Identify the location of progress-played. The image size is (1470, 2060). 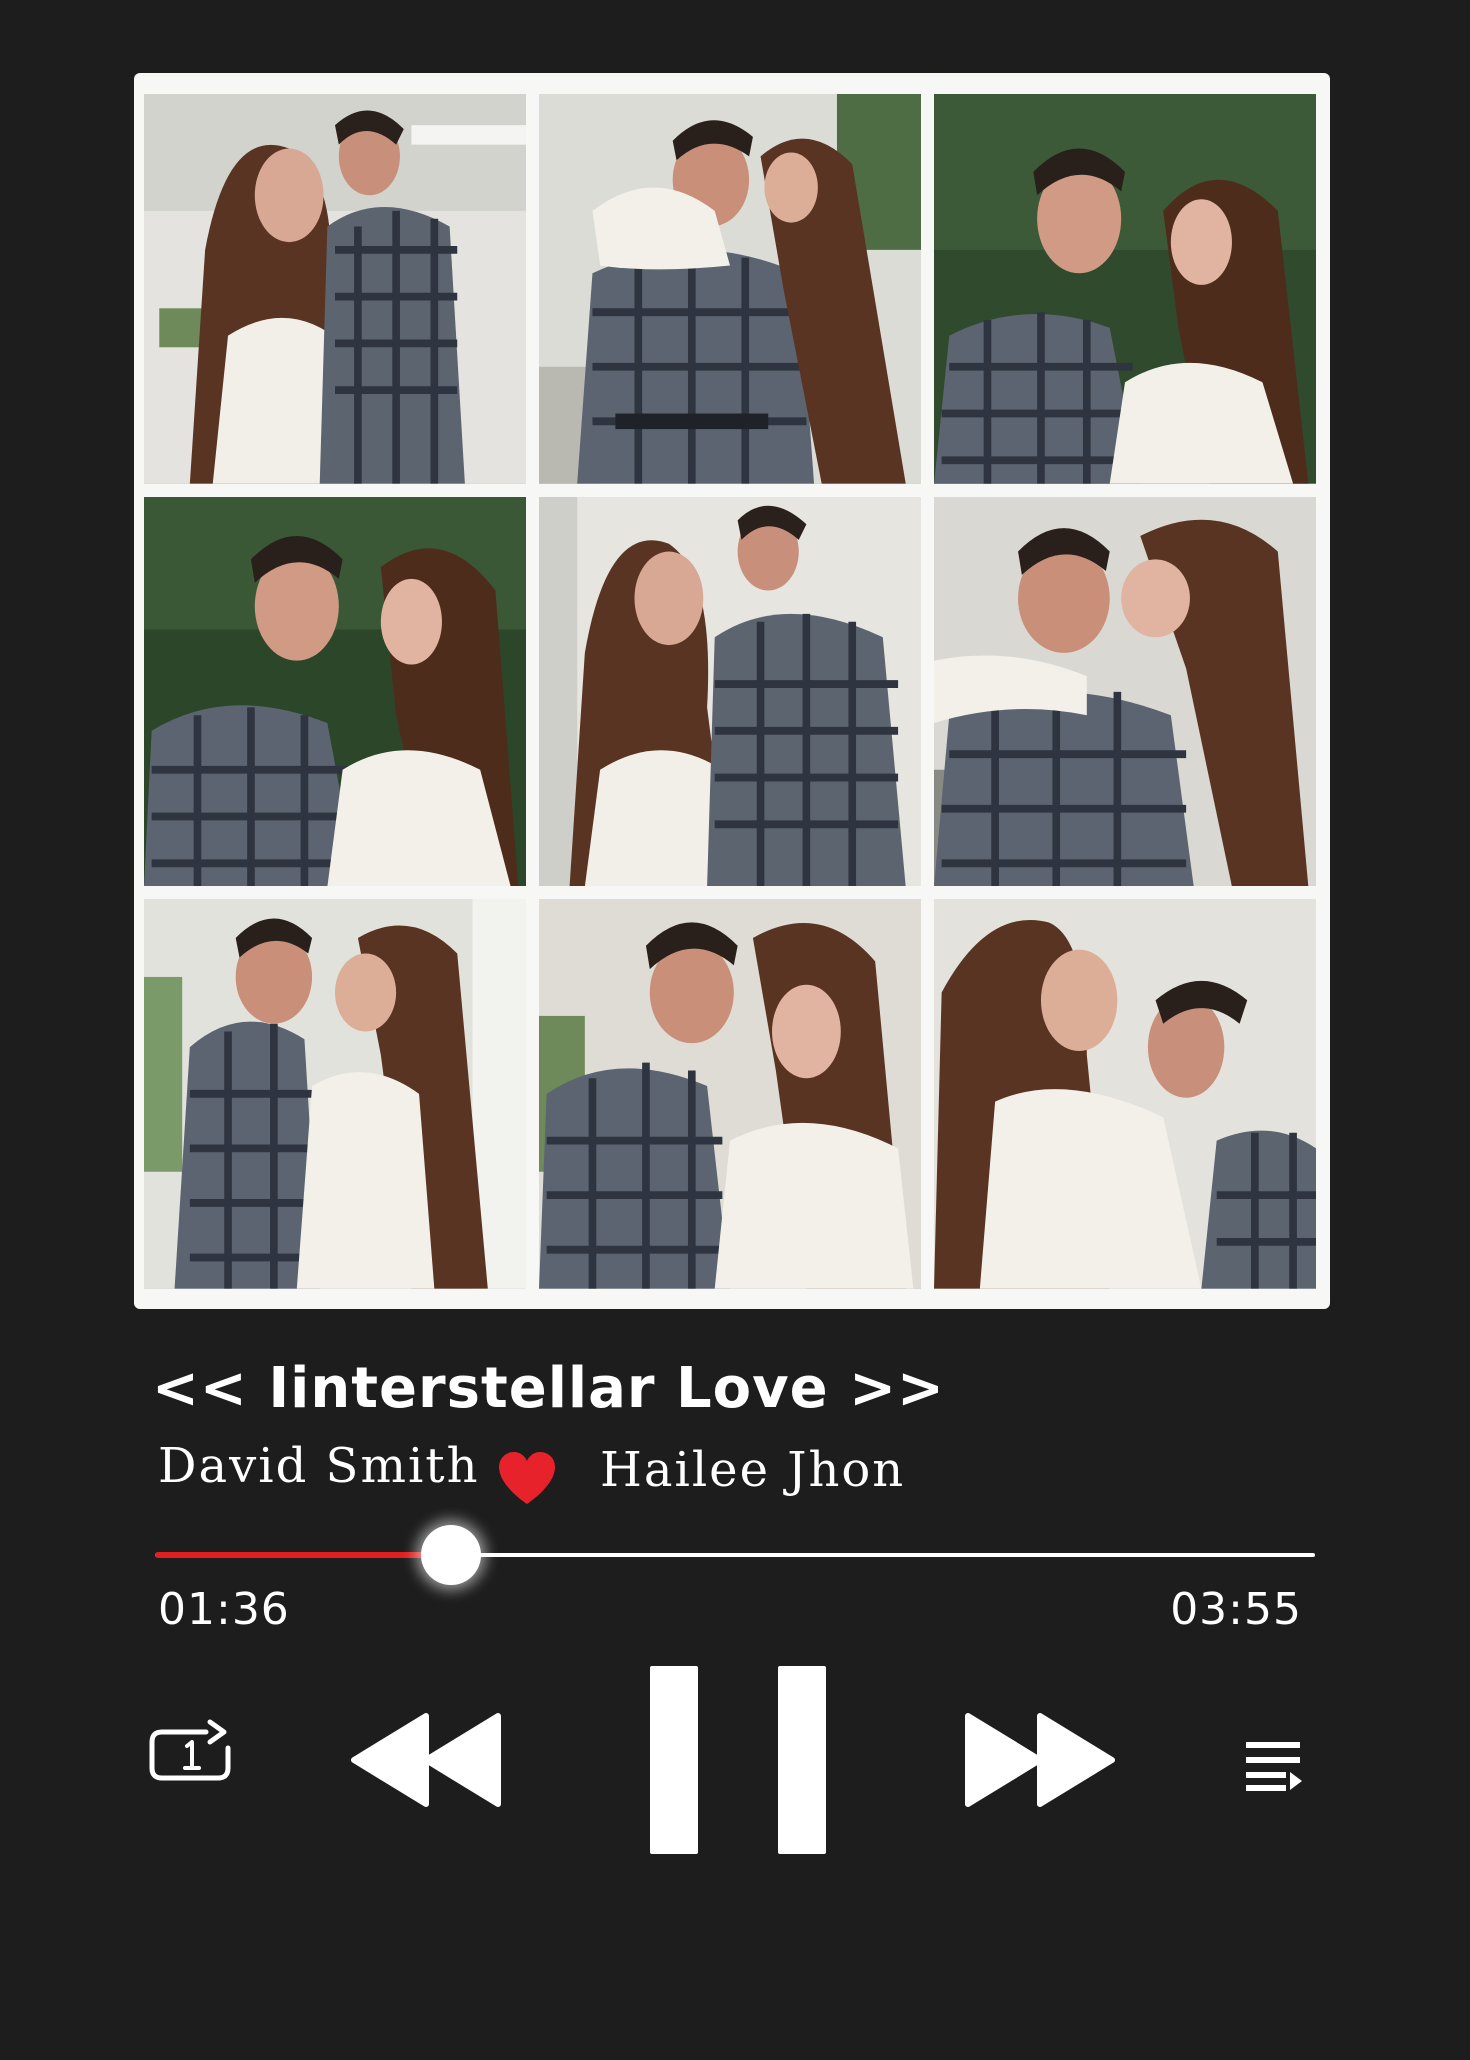
(303, 1555).